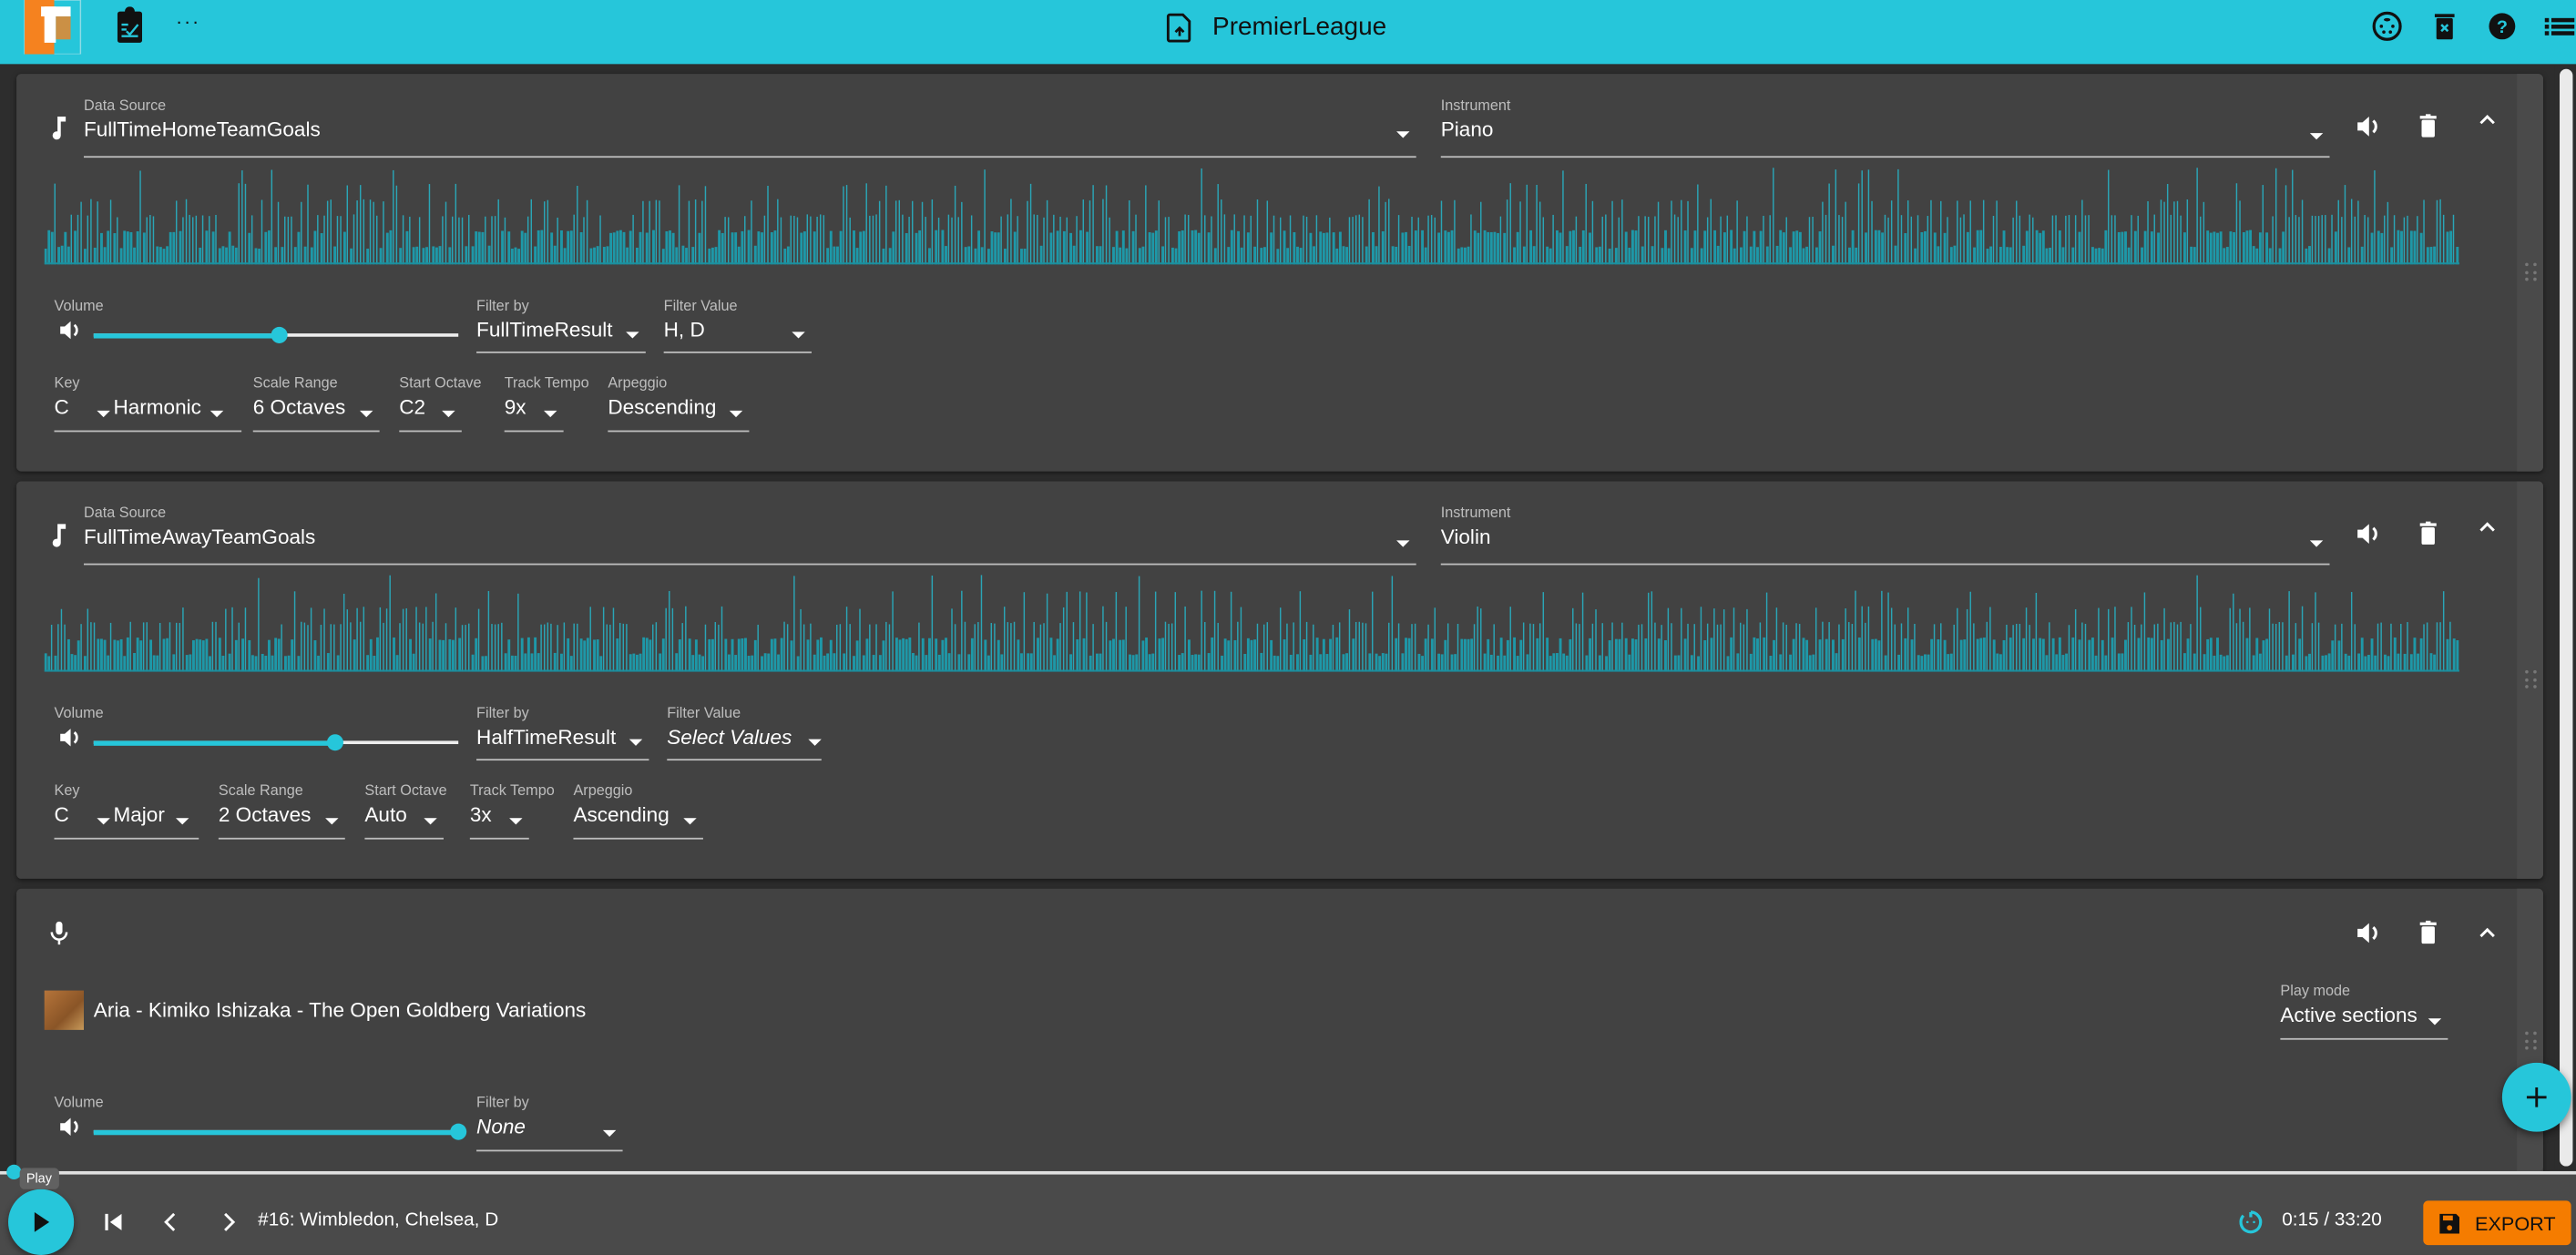 This screenshot has width=2576, height=1255. I want to click on arpeggio-select: Arpeggio Descending, so click(679, 404).